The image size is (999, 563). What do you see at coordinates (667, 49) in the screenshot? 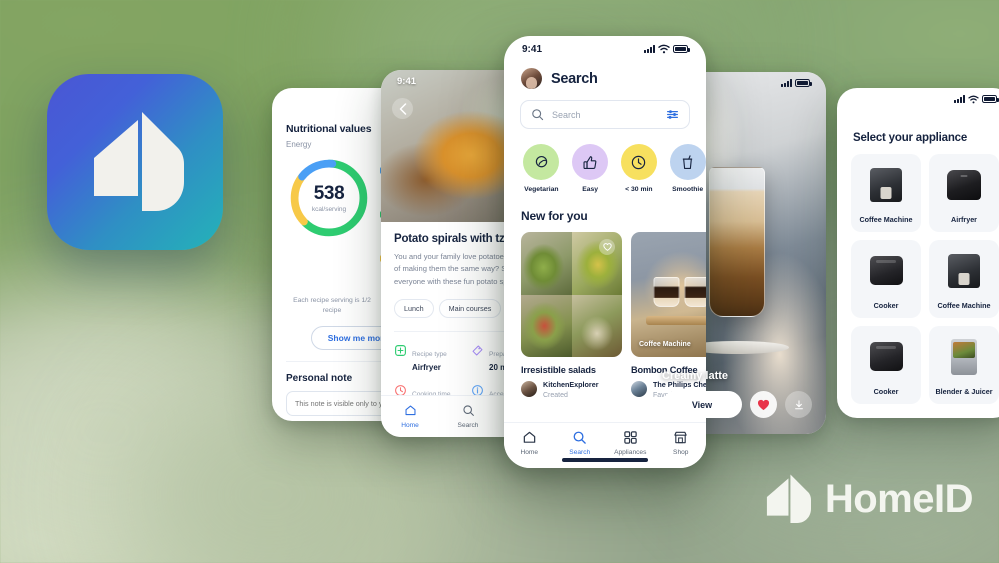
I see `status-icons` at bounding box center [667, 49].